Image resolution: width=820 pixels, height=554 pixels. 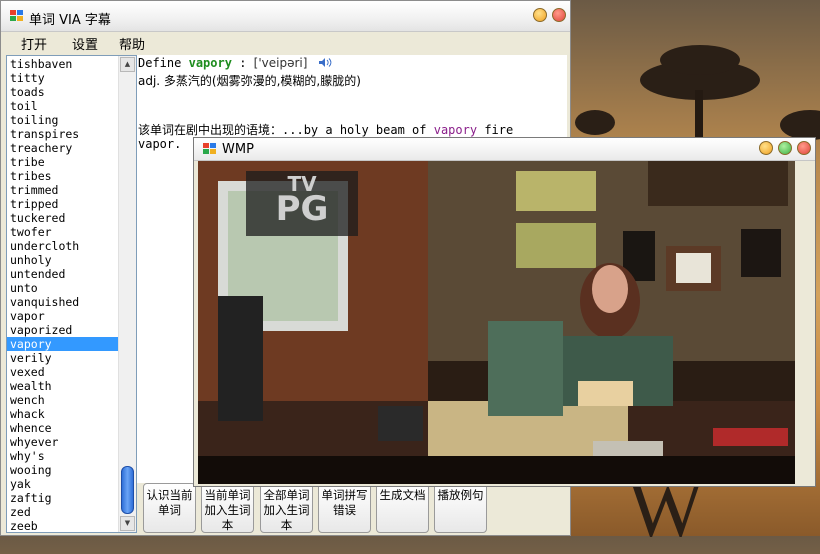 I want to click on close-icon, so click(x=559, y=15).